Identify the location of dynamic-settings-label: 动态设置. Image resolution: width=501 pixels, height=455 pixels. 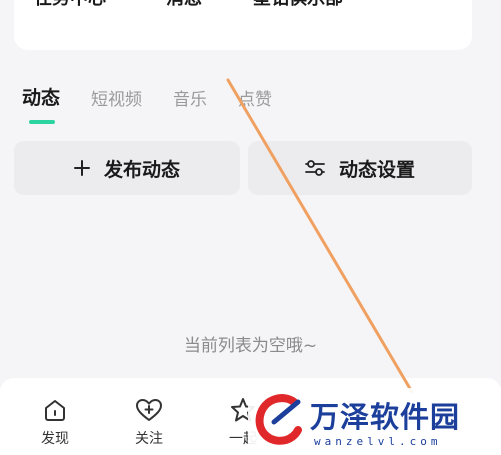
(376, 169).